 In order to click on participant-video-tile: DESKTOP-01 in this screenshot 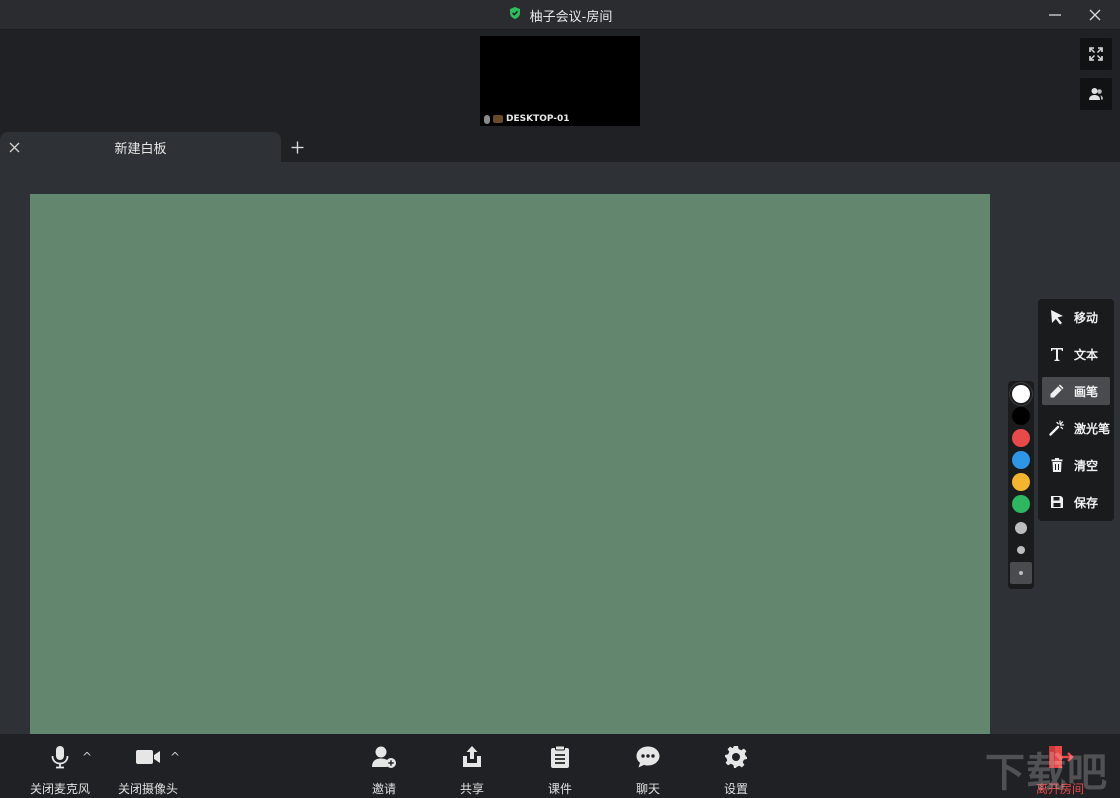, I will do `click(560, 81)`.